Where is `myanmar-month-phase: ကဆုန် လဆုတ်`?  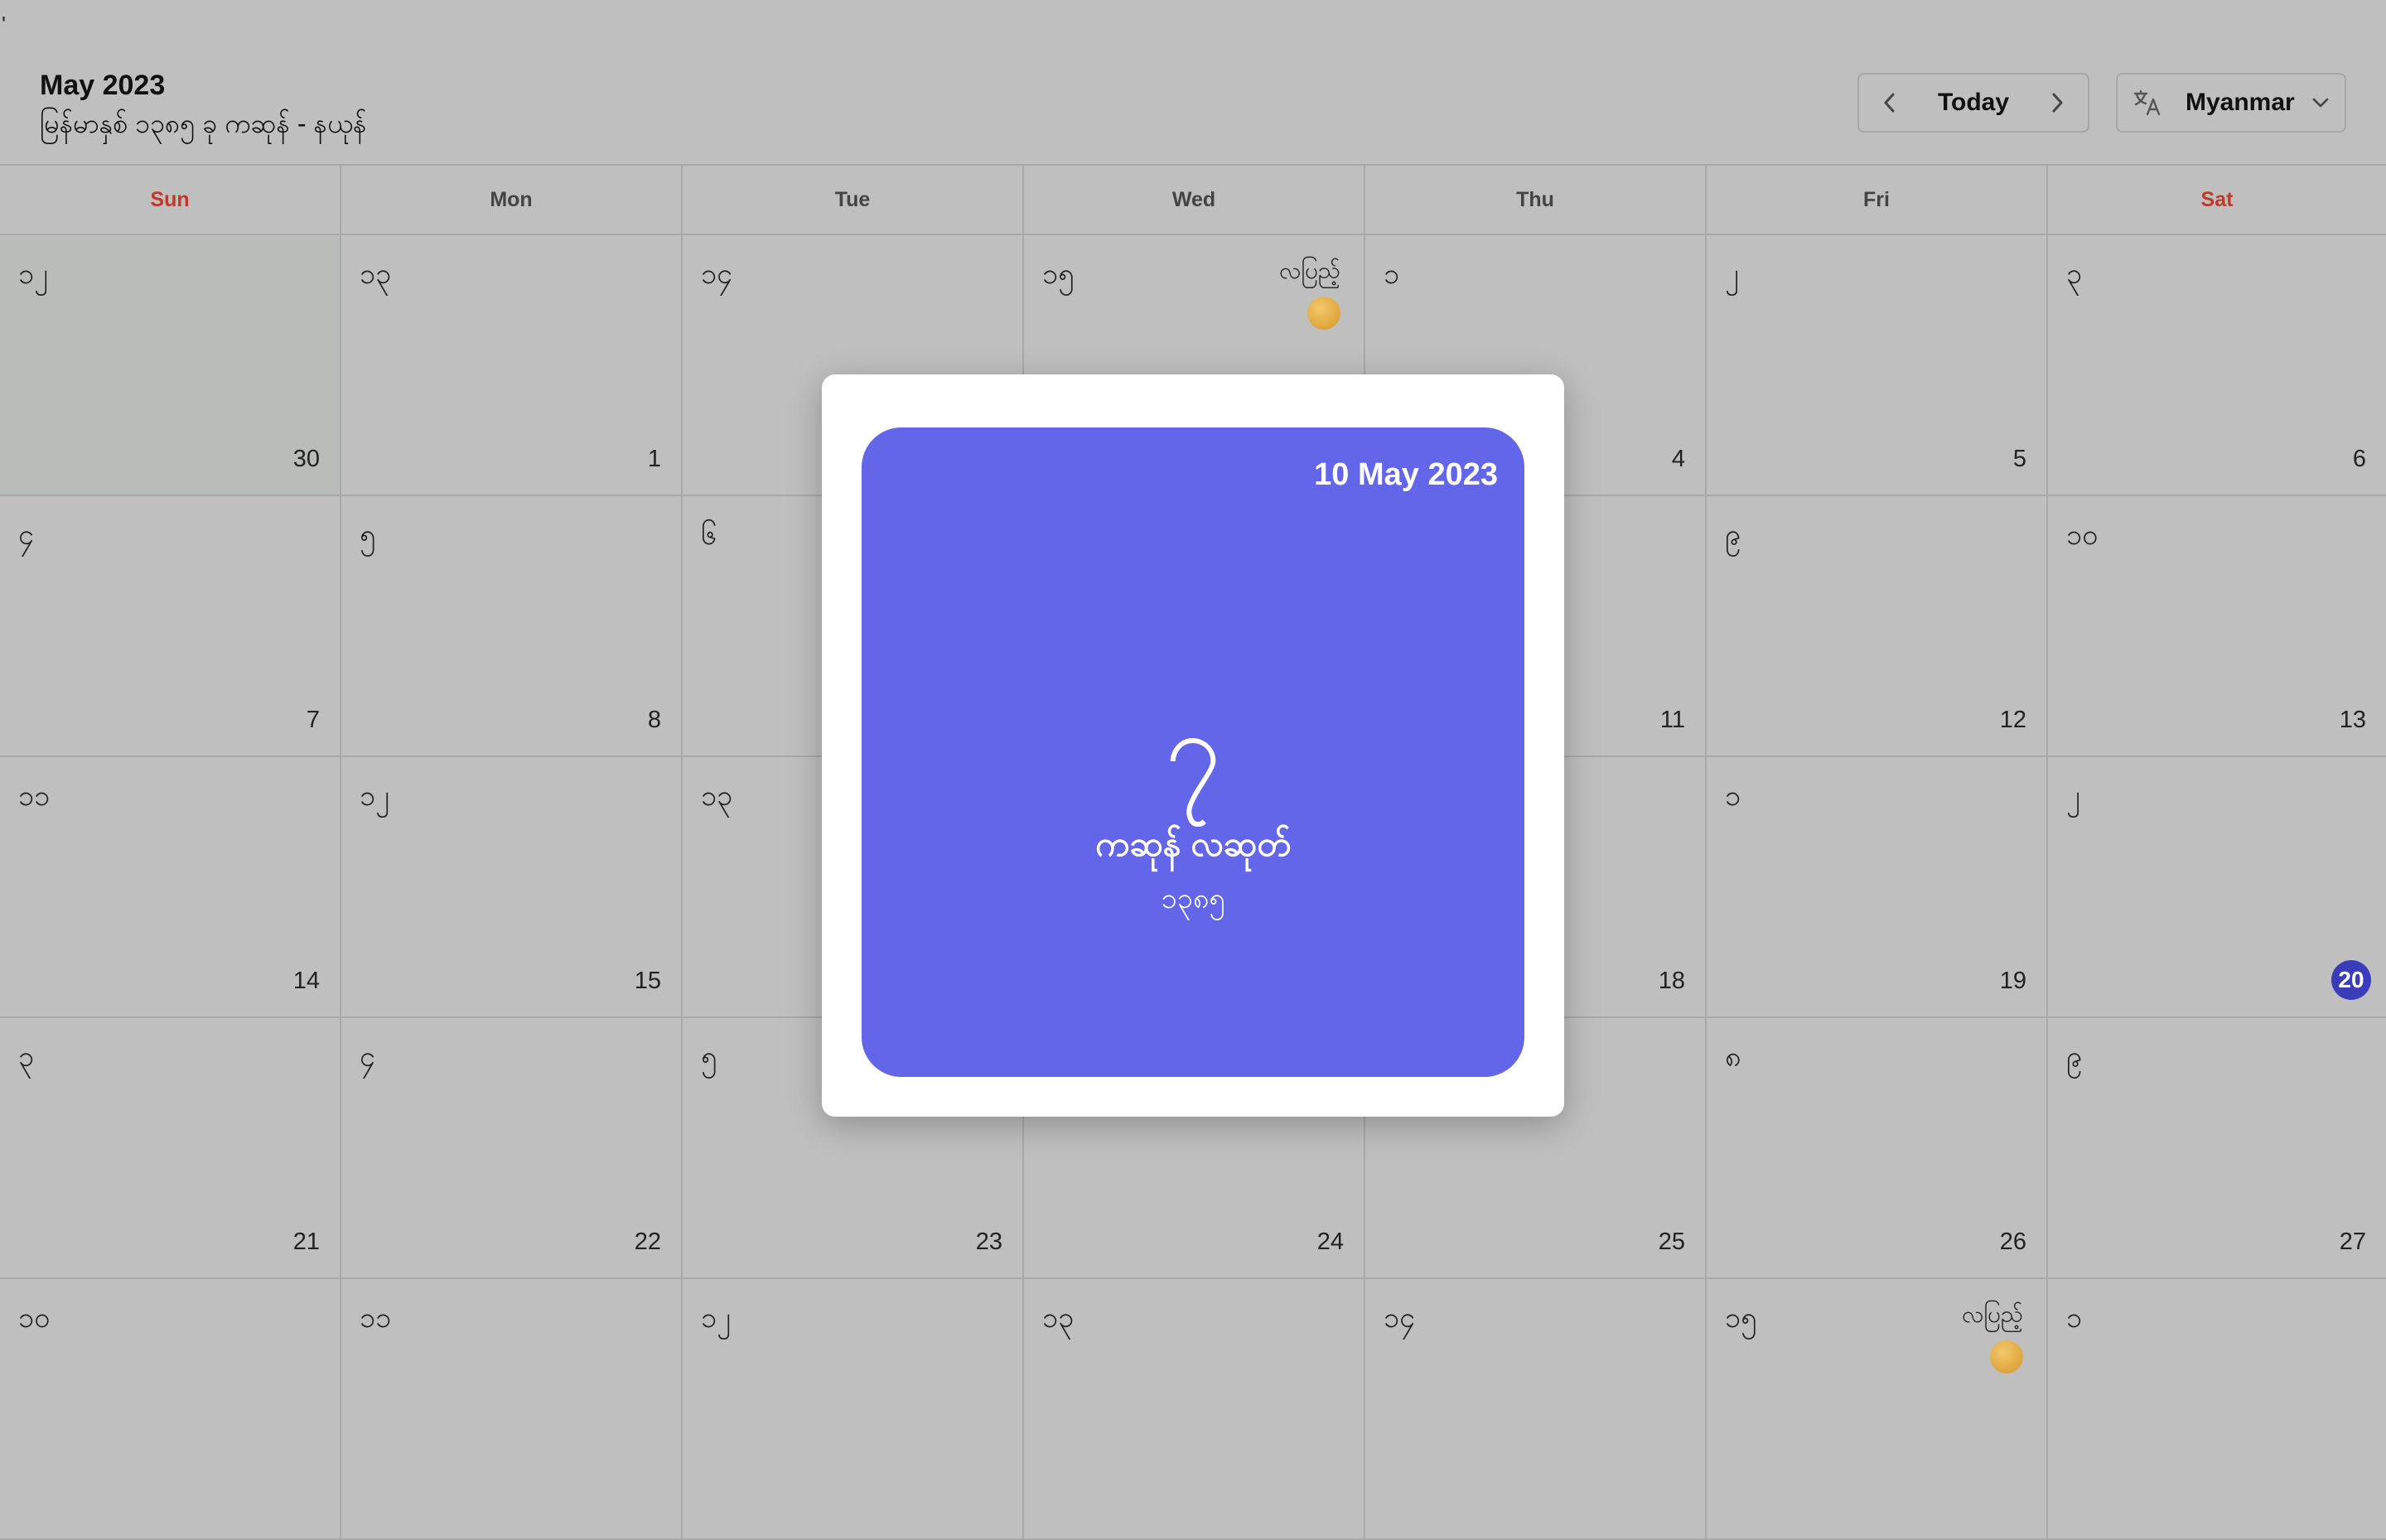 myanmar-month-phase: ကဆုန် လဆုတ် is located at coordinates (1193, 843).